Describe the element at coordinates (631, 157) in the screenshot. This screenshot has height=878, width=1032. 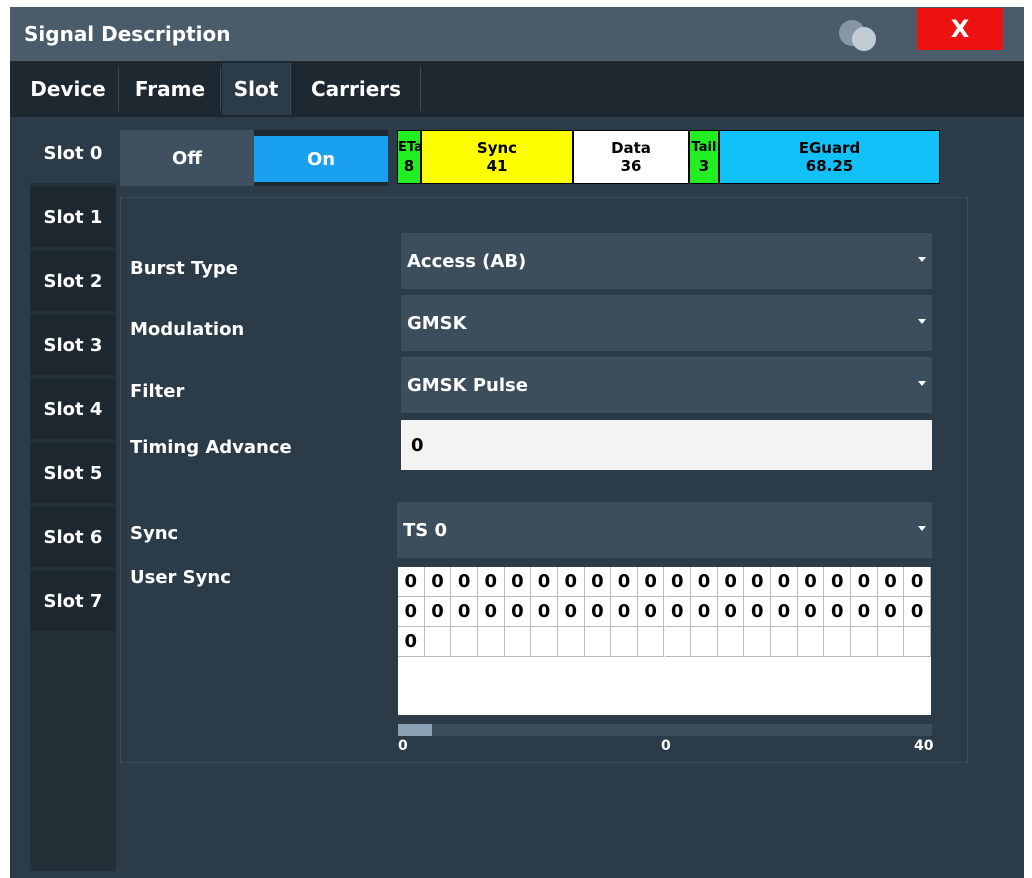
I see `burst-segment-data: Data 36` at that location.